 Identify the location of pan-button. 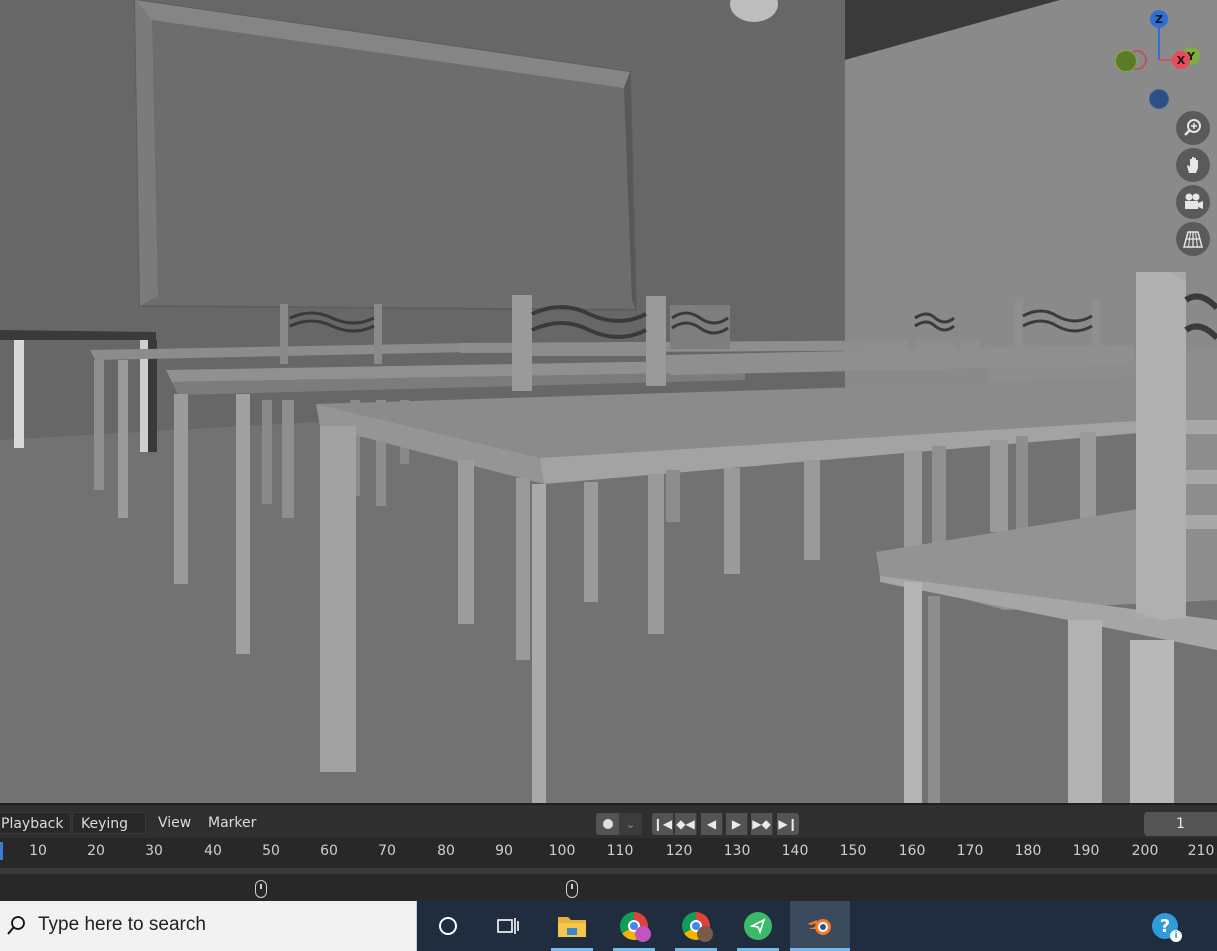
(1193, 165).